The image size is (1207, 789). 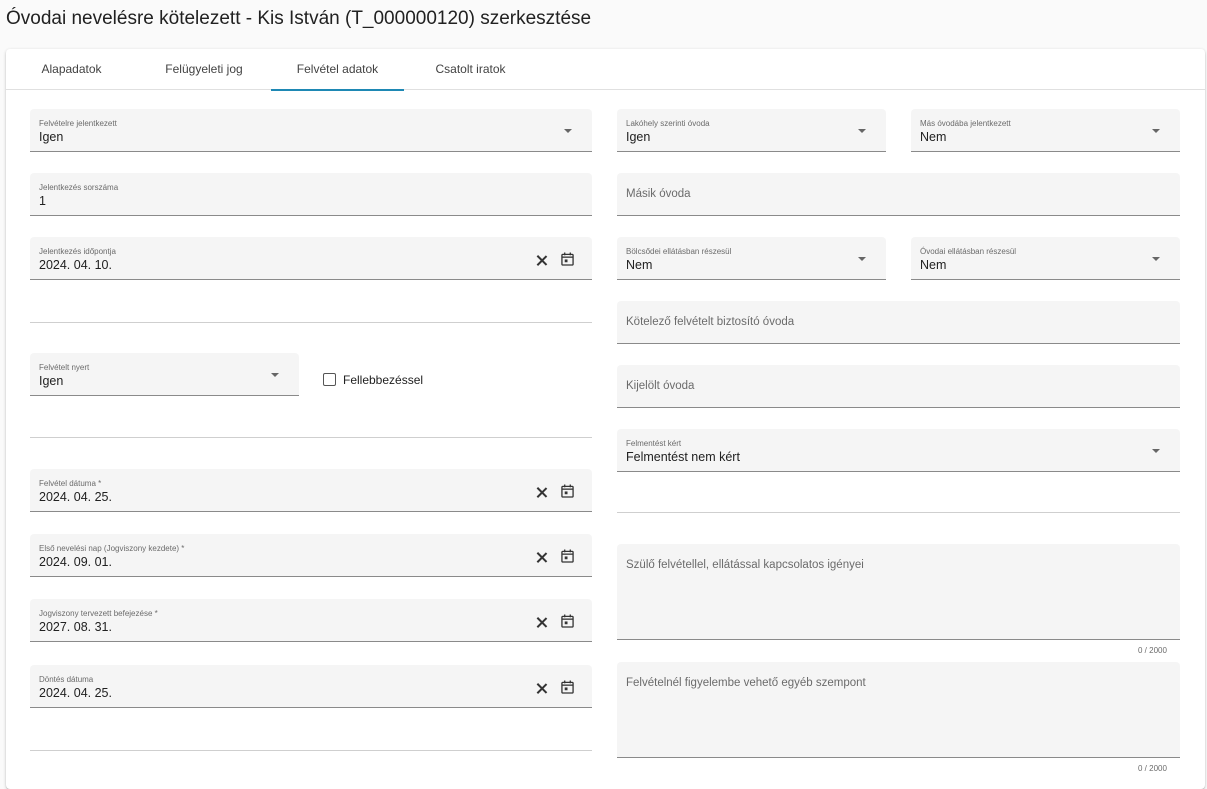 I want to click on field-label: Döntés dátuma, so click(x=66, y=679).